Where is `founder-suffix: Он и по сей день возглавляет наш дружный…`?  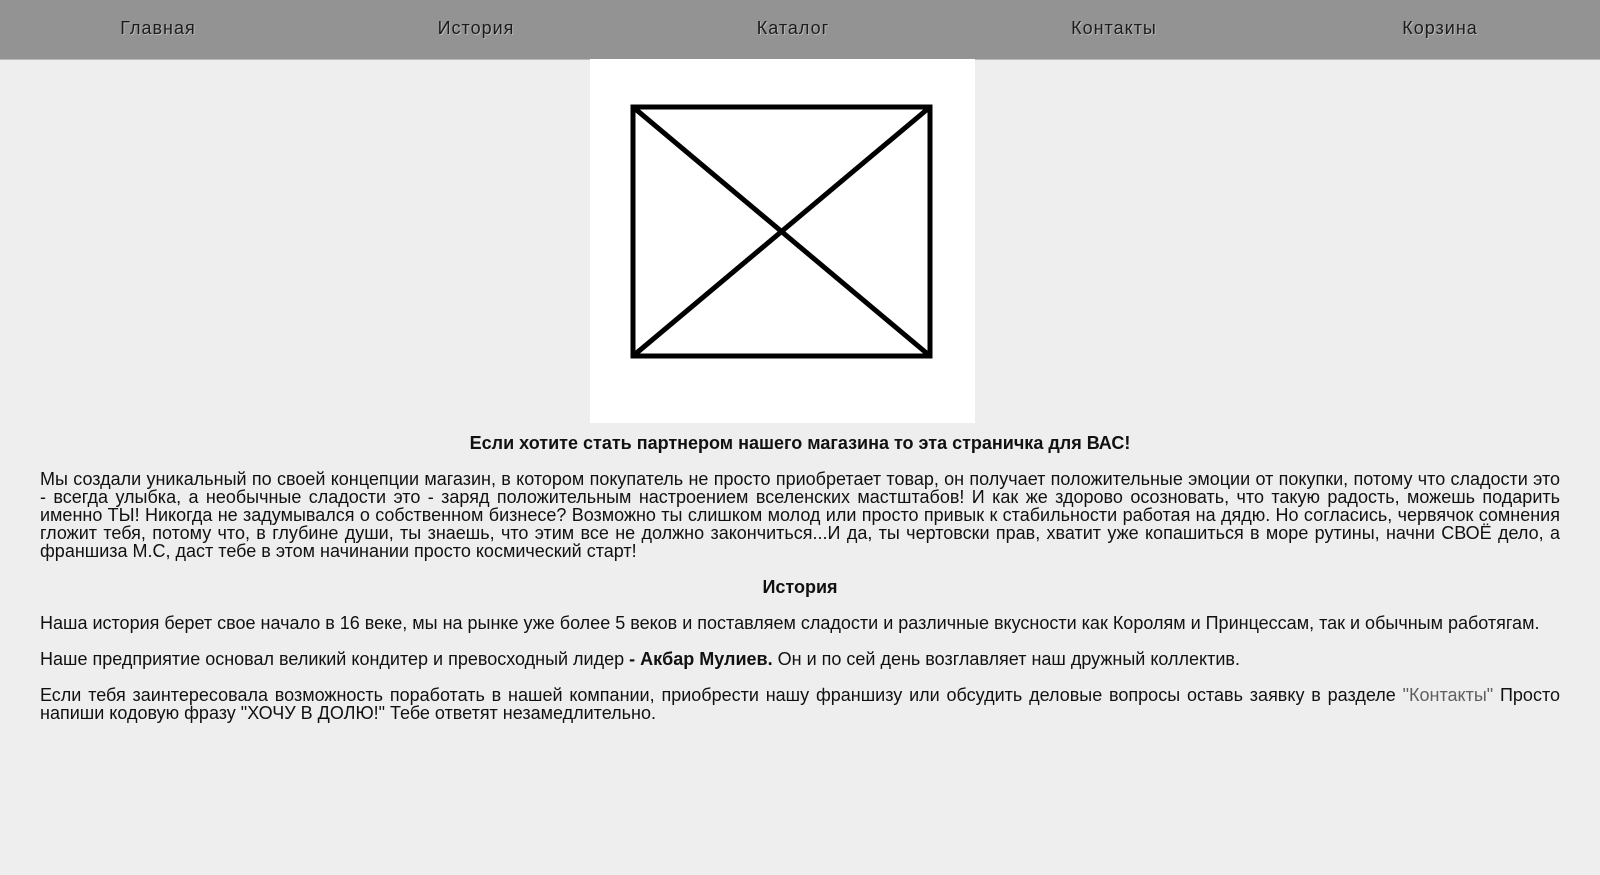 founder-suffix: Он и по сей день возглавляет наш дружный… is located at coordinates (1006, 659).